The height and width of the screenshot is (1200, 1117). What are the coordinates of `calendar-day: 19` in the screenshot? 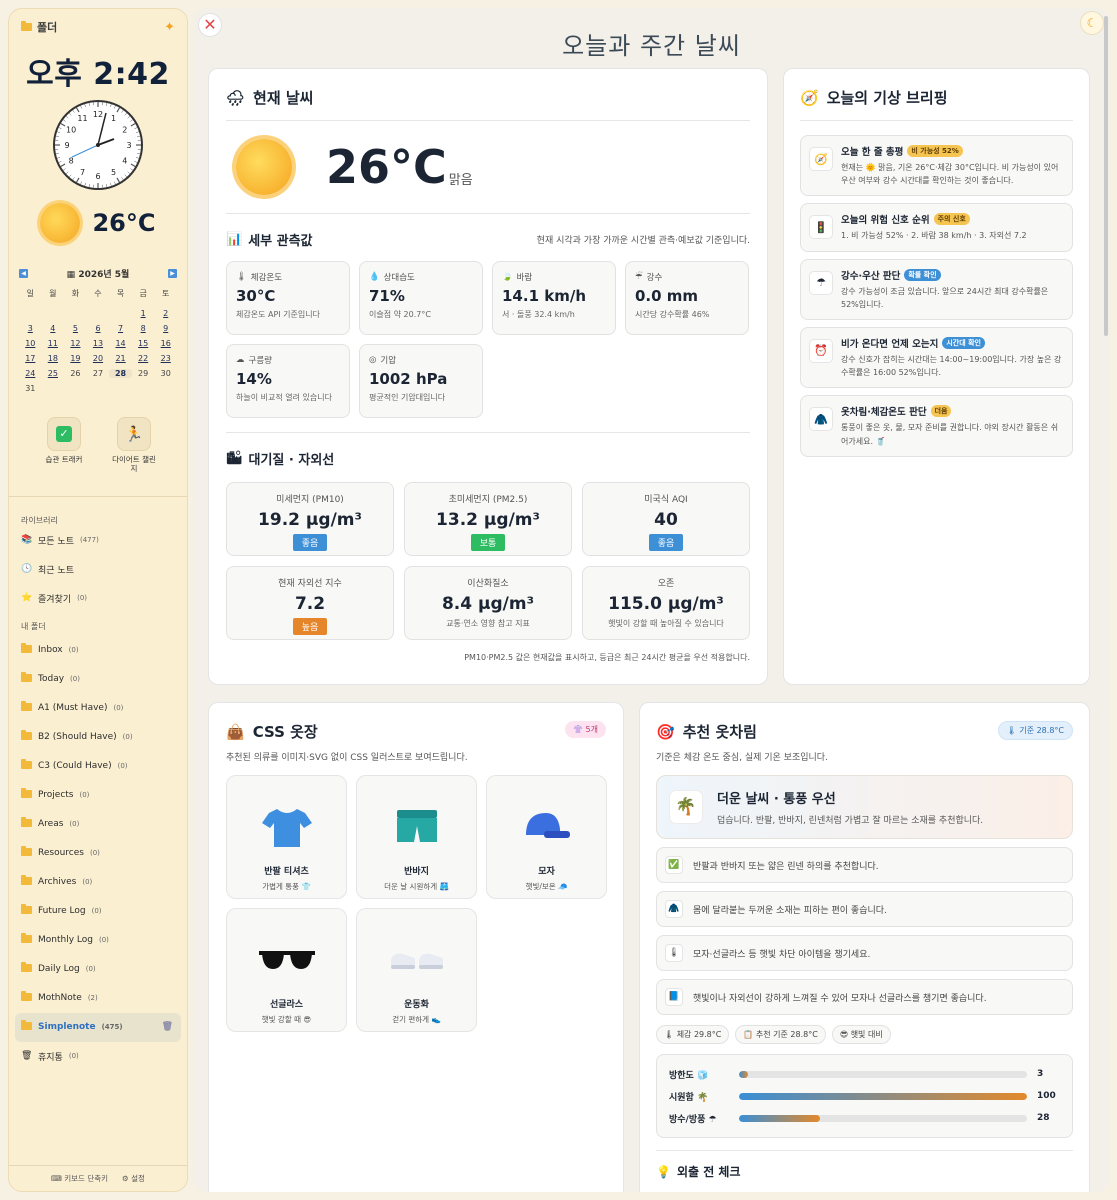 It's located at (75, 358).